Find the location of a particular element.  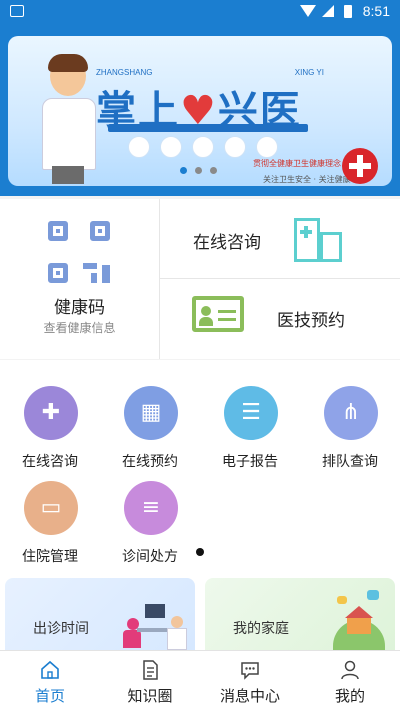

tech-booking-tile: 医技预约 is located at coordinates (280, 319).